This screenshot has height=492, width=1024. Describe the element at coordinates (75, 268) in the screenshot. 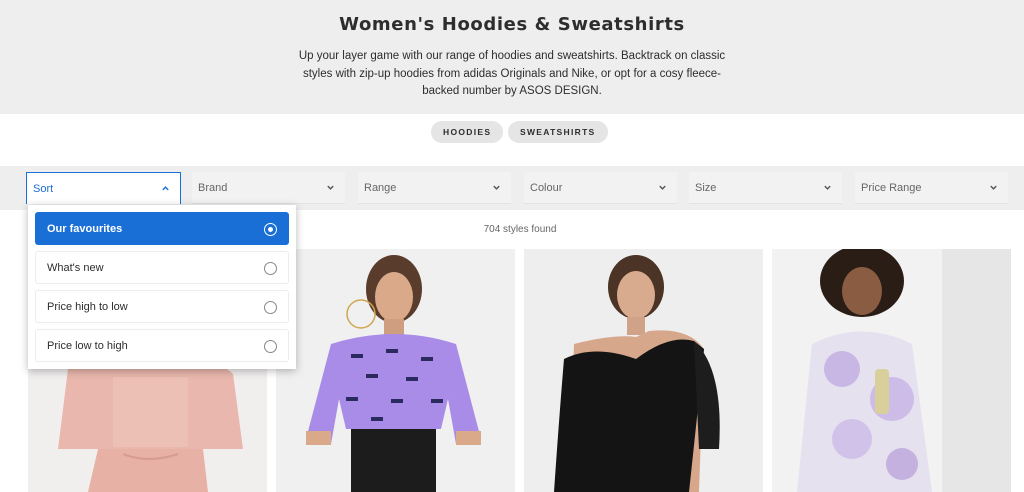

I see `sort-option-label: What's new` at that location.